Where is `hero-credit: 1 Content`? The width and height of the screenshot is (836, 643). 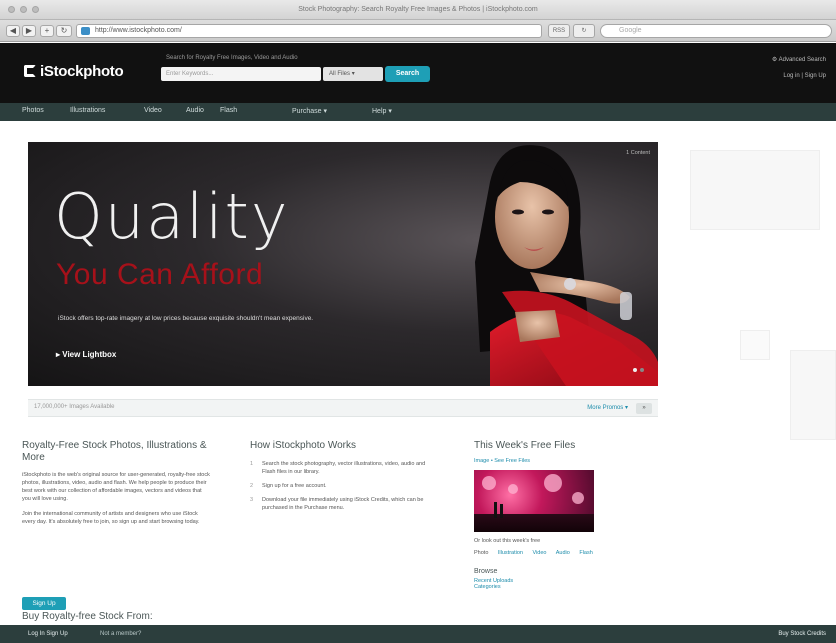 hero-credit: 1 Content is located at coordinates (638, 153).